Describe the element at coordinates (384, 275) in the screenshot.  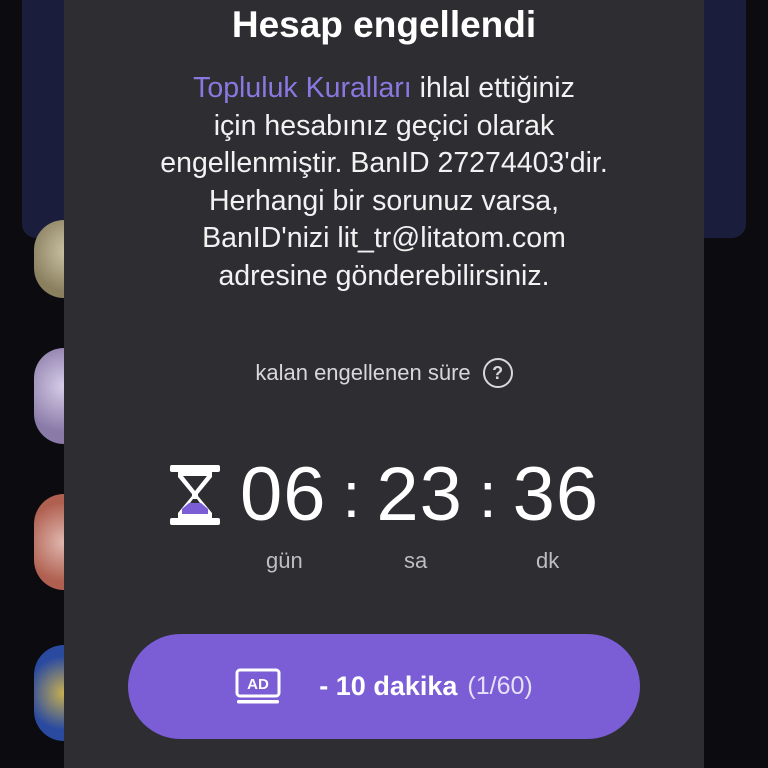
I see `message-text: adresine gönderebilirsiniz.` at that location.